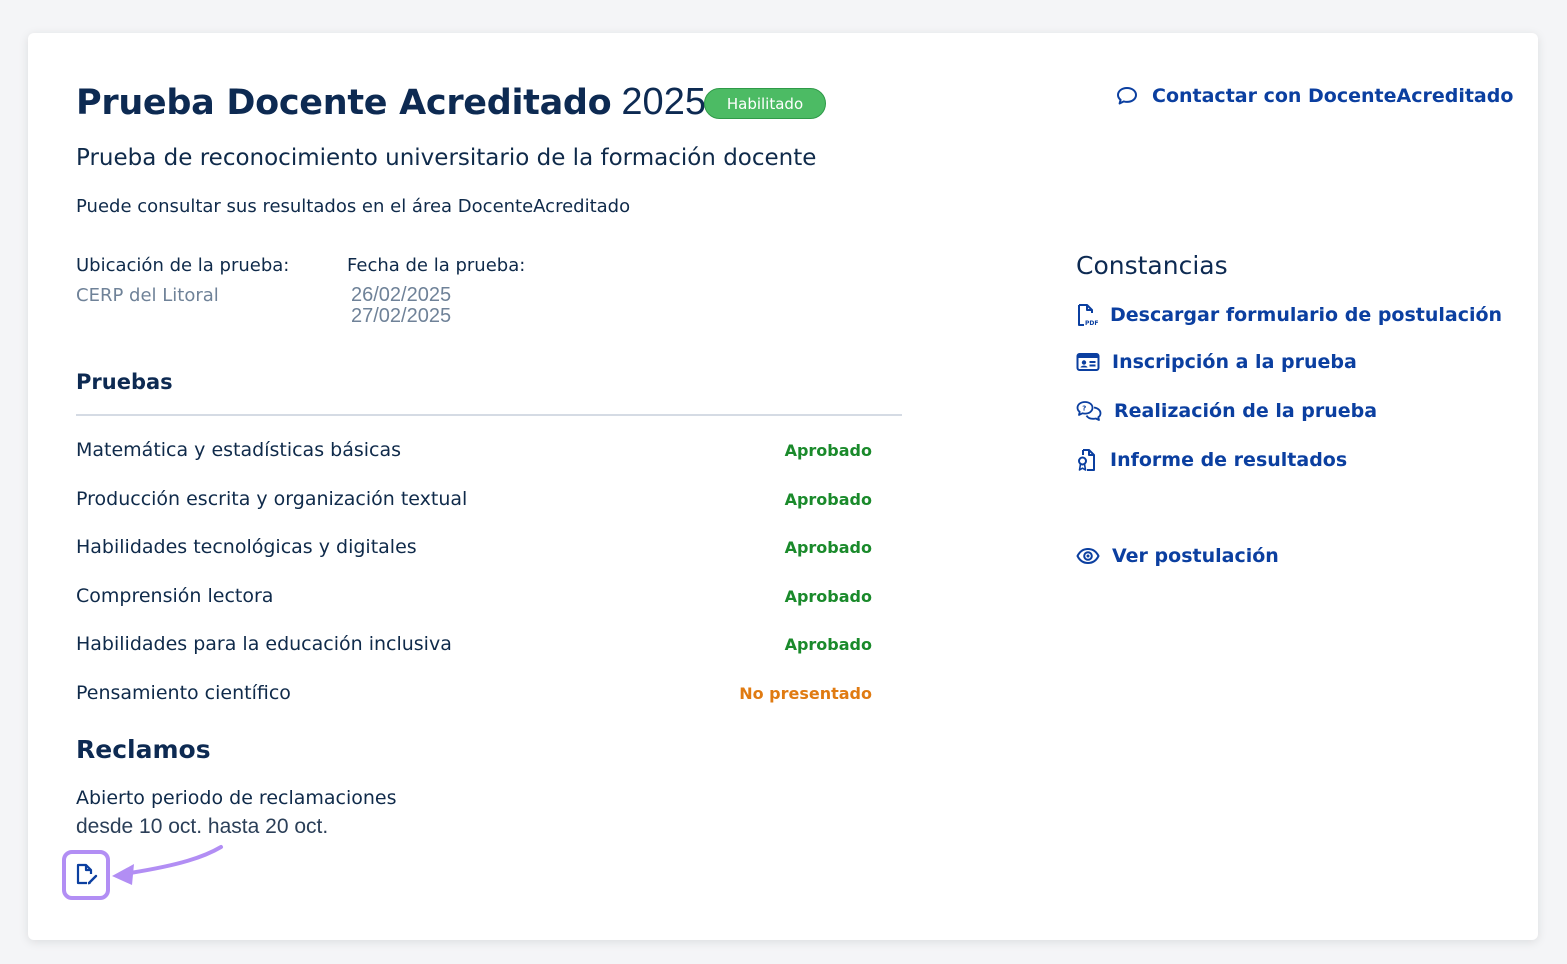  Describe the element at coordinates (474, 596) in the screenshot. I see `test-row: Comprensión lectora Aprobado` at that location.